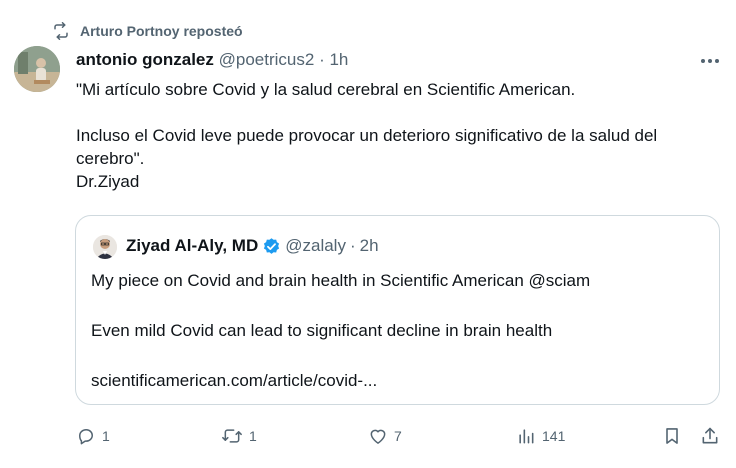  I want to click on more-options-button, so click(710, 60).